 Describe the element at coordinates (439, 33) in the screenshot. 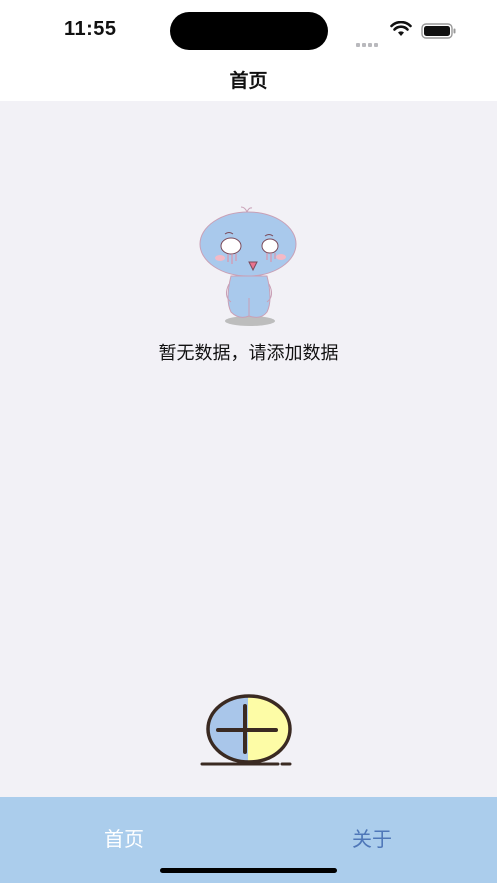

I see `battery-icon` at that location.